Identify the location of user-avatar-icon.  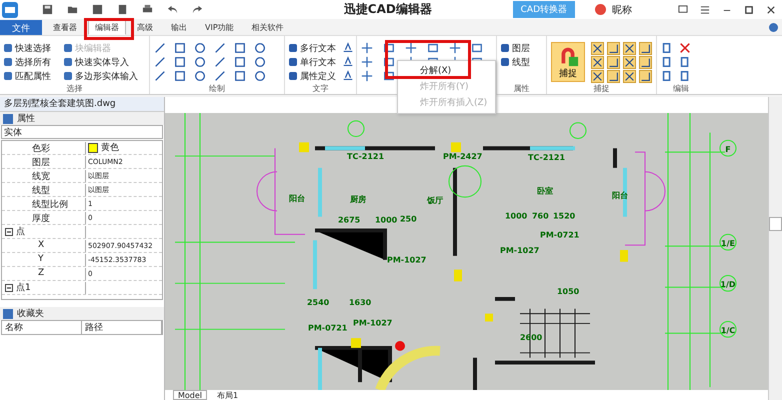
(600, 9).